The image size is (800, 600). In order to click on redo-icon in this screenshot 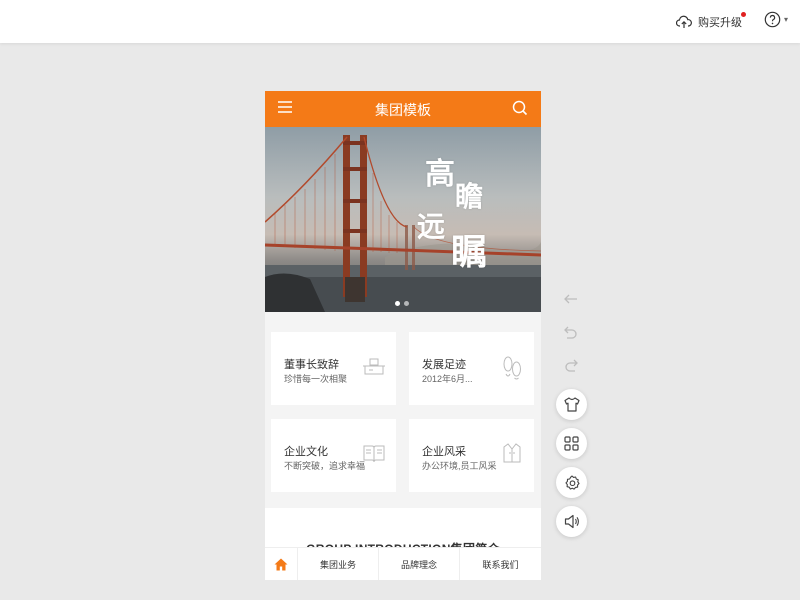, I will do `click(571, 365)`.